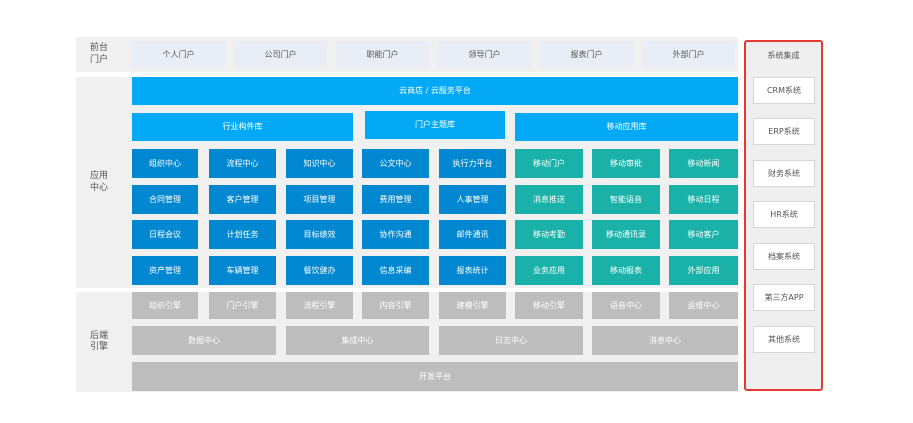  What do you see at coordinates (435, 125) in the screenshot?
I see `portal-theme-library: 门户主题库` at bounding box center [435, 125].